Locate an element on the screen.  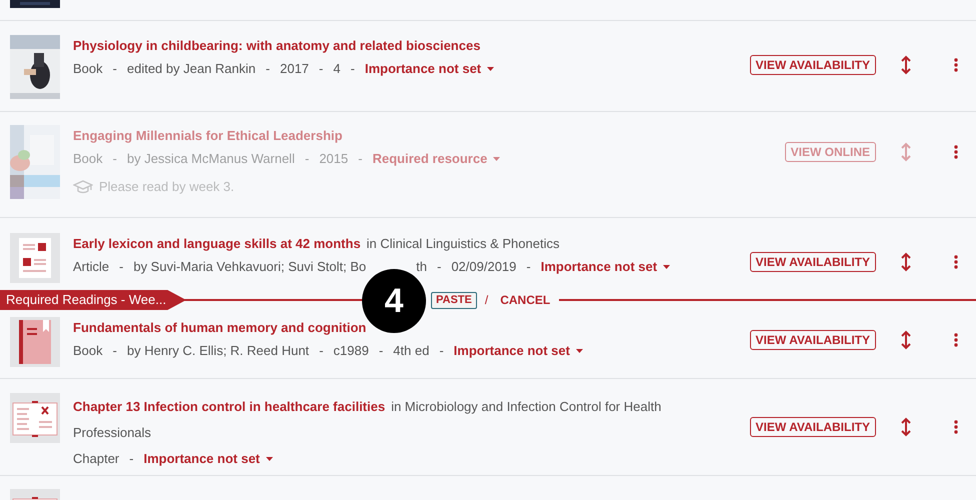
chapter-icon is located at coordinates (35, 418).